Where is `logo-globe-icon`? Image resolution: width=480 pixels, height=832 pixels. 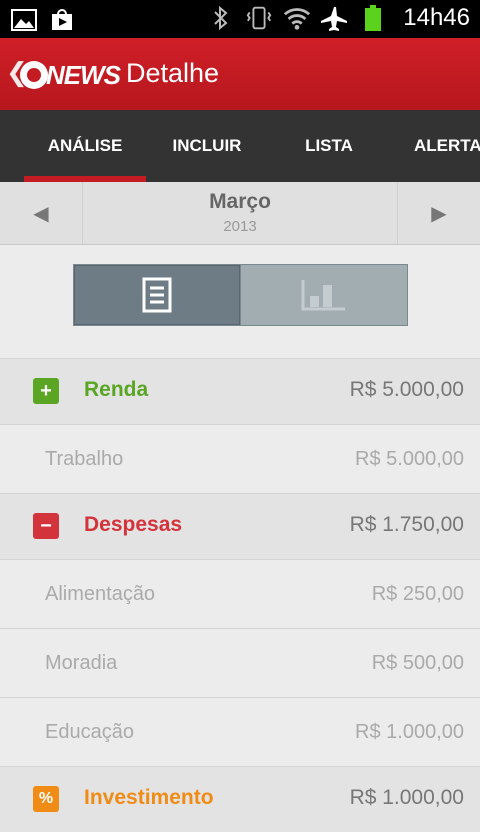 logo-globe-icon is located at coordinates (34, 75).